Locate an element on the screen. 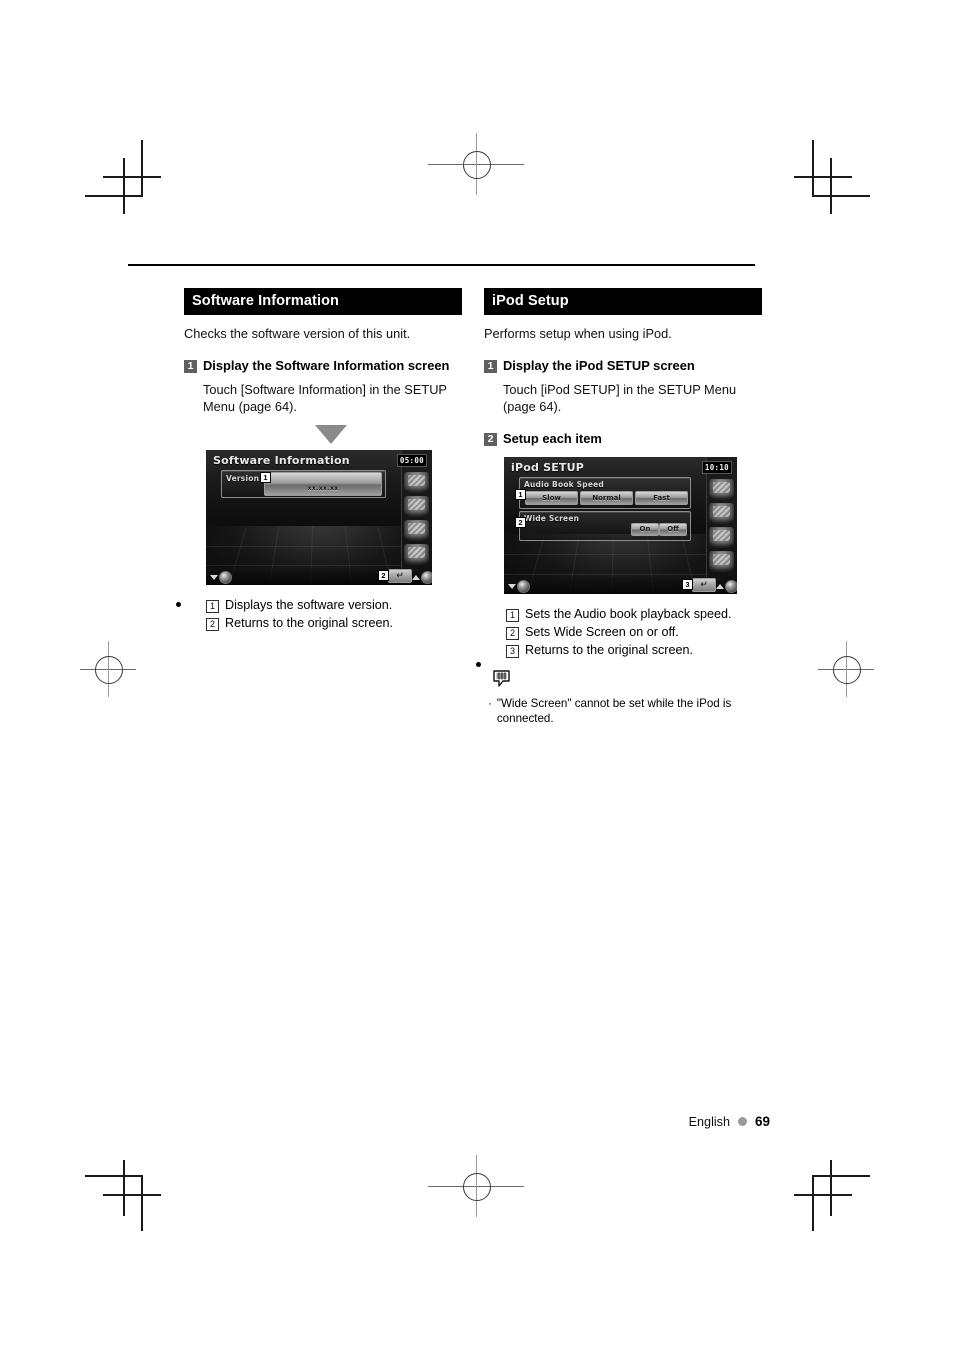 The height and width of the screenshot is (1350, 954). speed-option-fast-label: Fast is located at coordinates (661, 497).